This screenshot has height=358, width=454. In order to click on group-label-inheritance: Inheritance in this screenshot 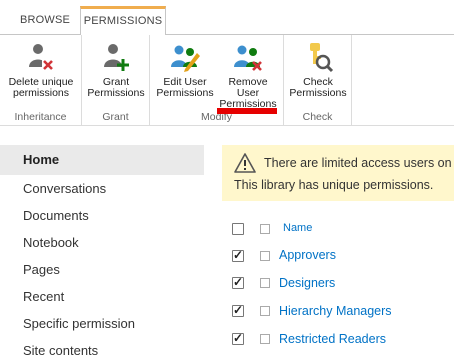, I will do `click(40, 117)`.